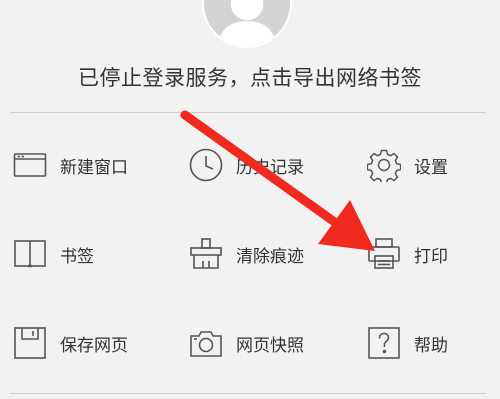 The image size is (500, 399). I want to click on menu-item-clear-traces: 清除痕迹, so click(246, 254).